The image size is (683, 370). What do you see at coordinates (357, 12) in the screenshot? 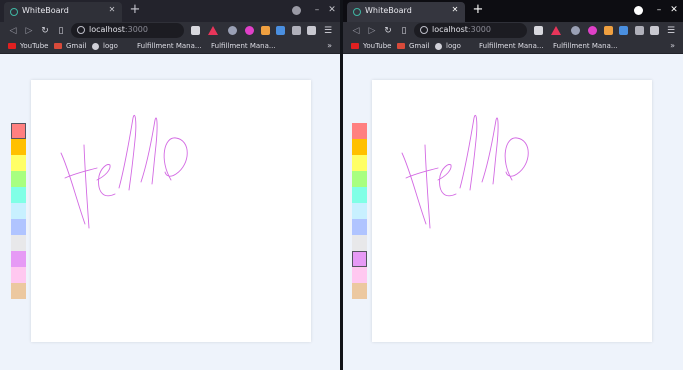
I see `react-icon` at bounding box center [357, 12].